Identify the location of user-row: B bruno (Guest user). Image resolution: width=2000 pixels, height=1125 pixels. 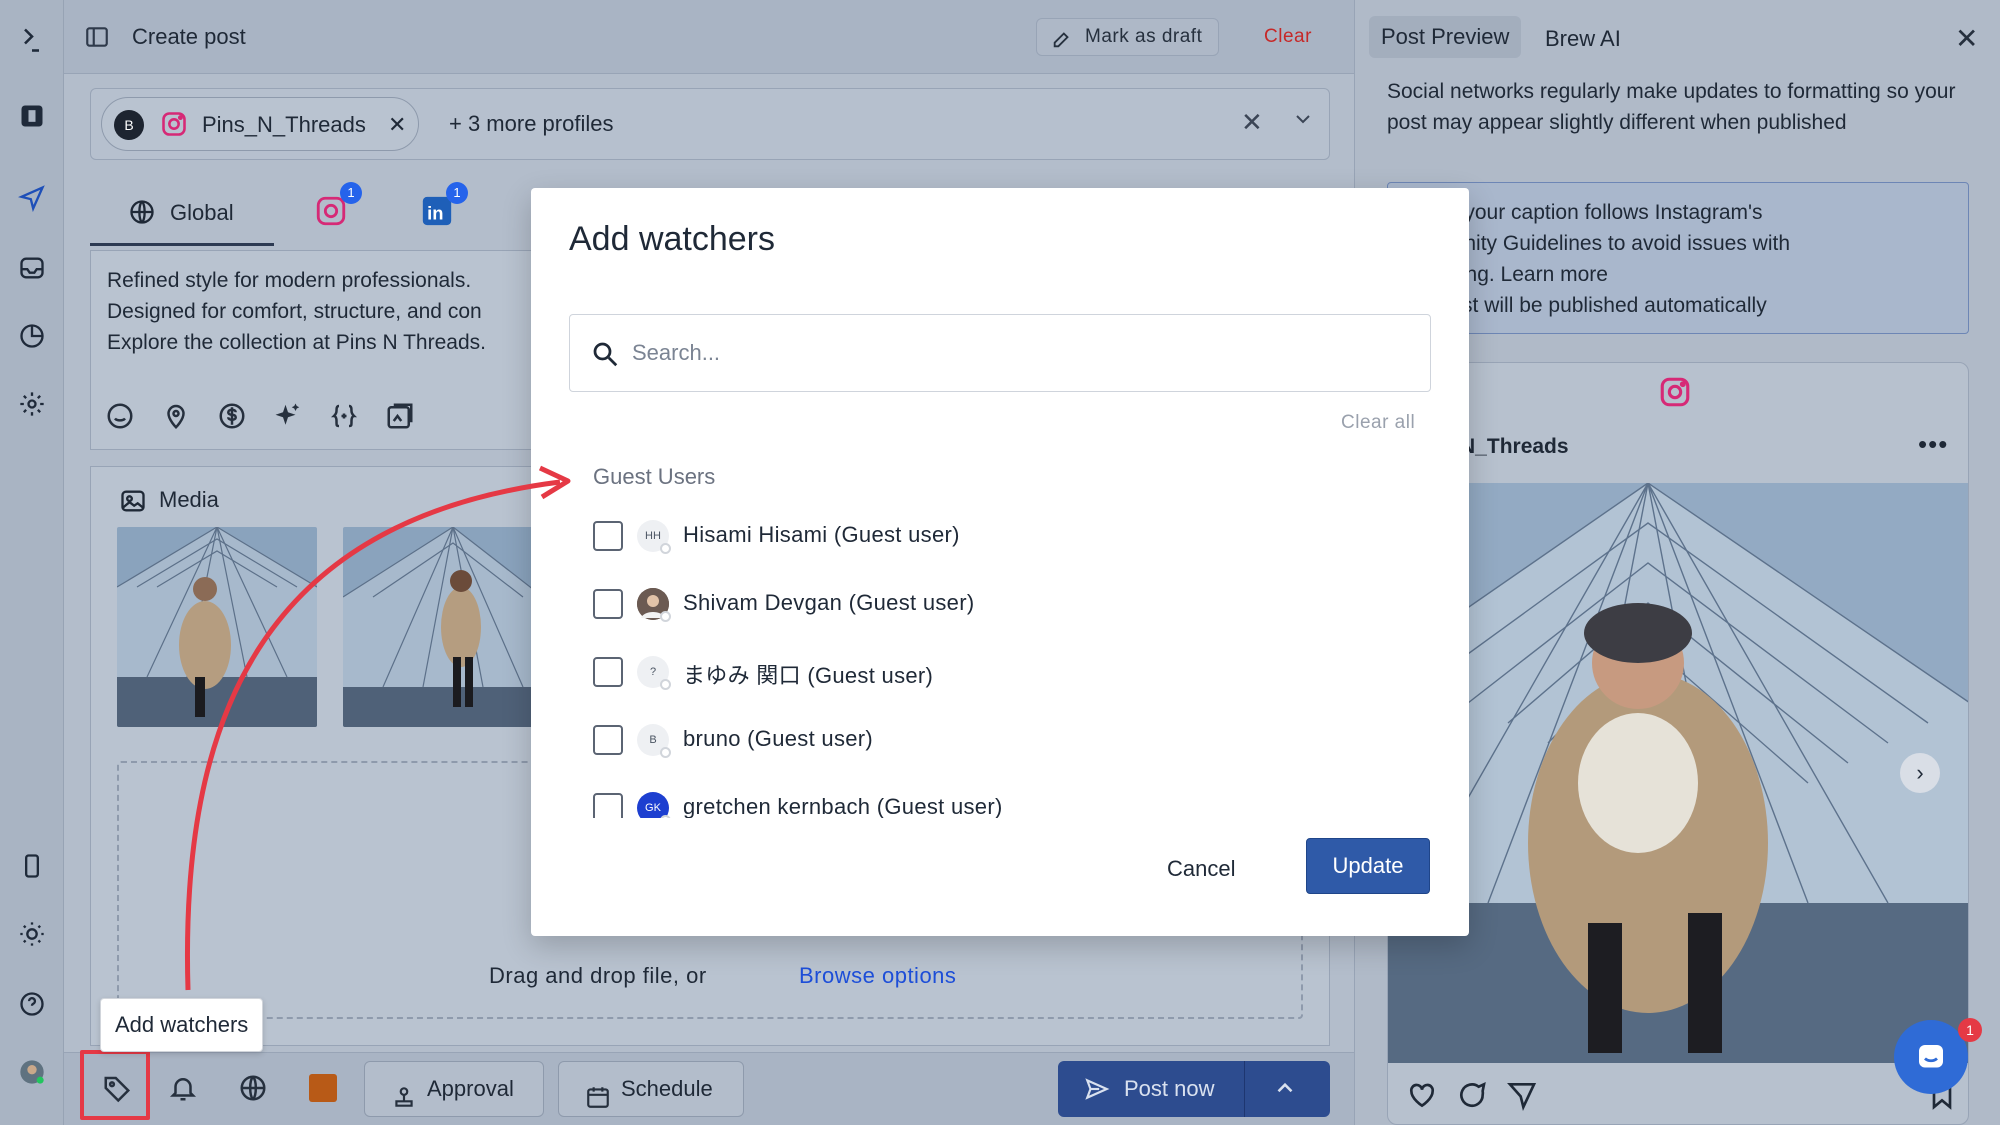
(1003, 739).